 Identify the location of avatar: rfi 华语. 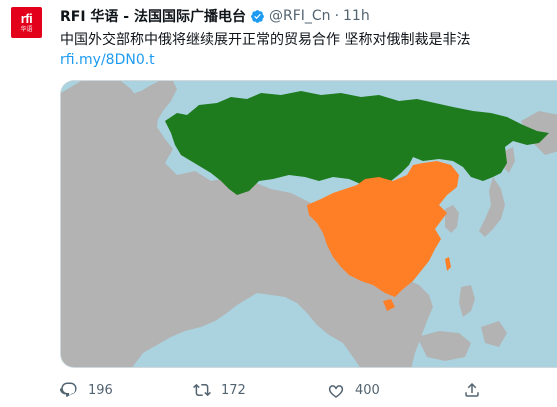
(26, 22).